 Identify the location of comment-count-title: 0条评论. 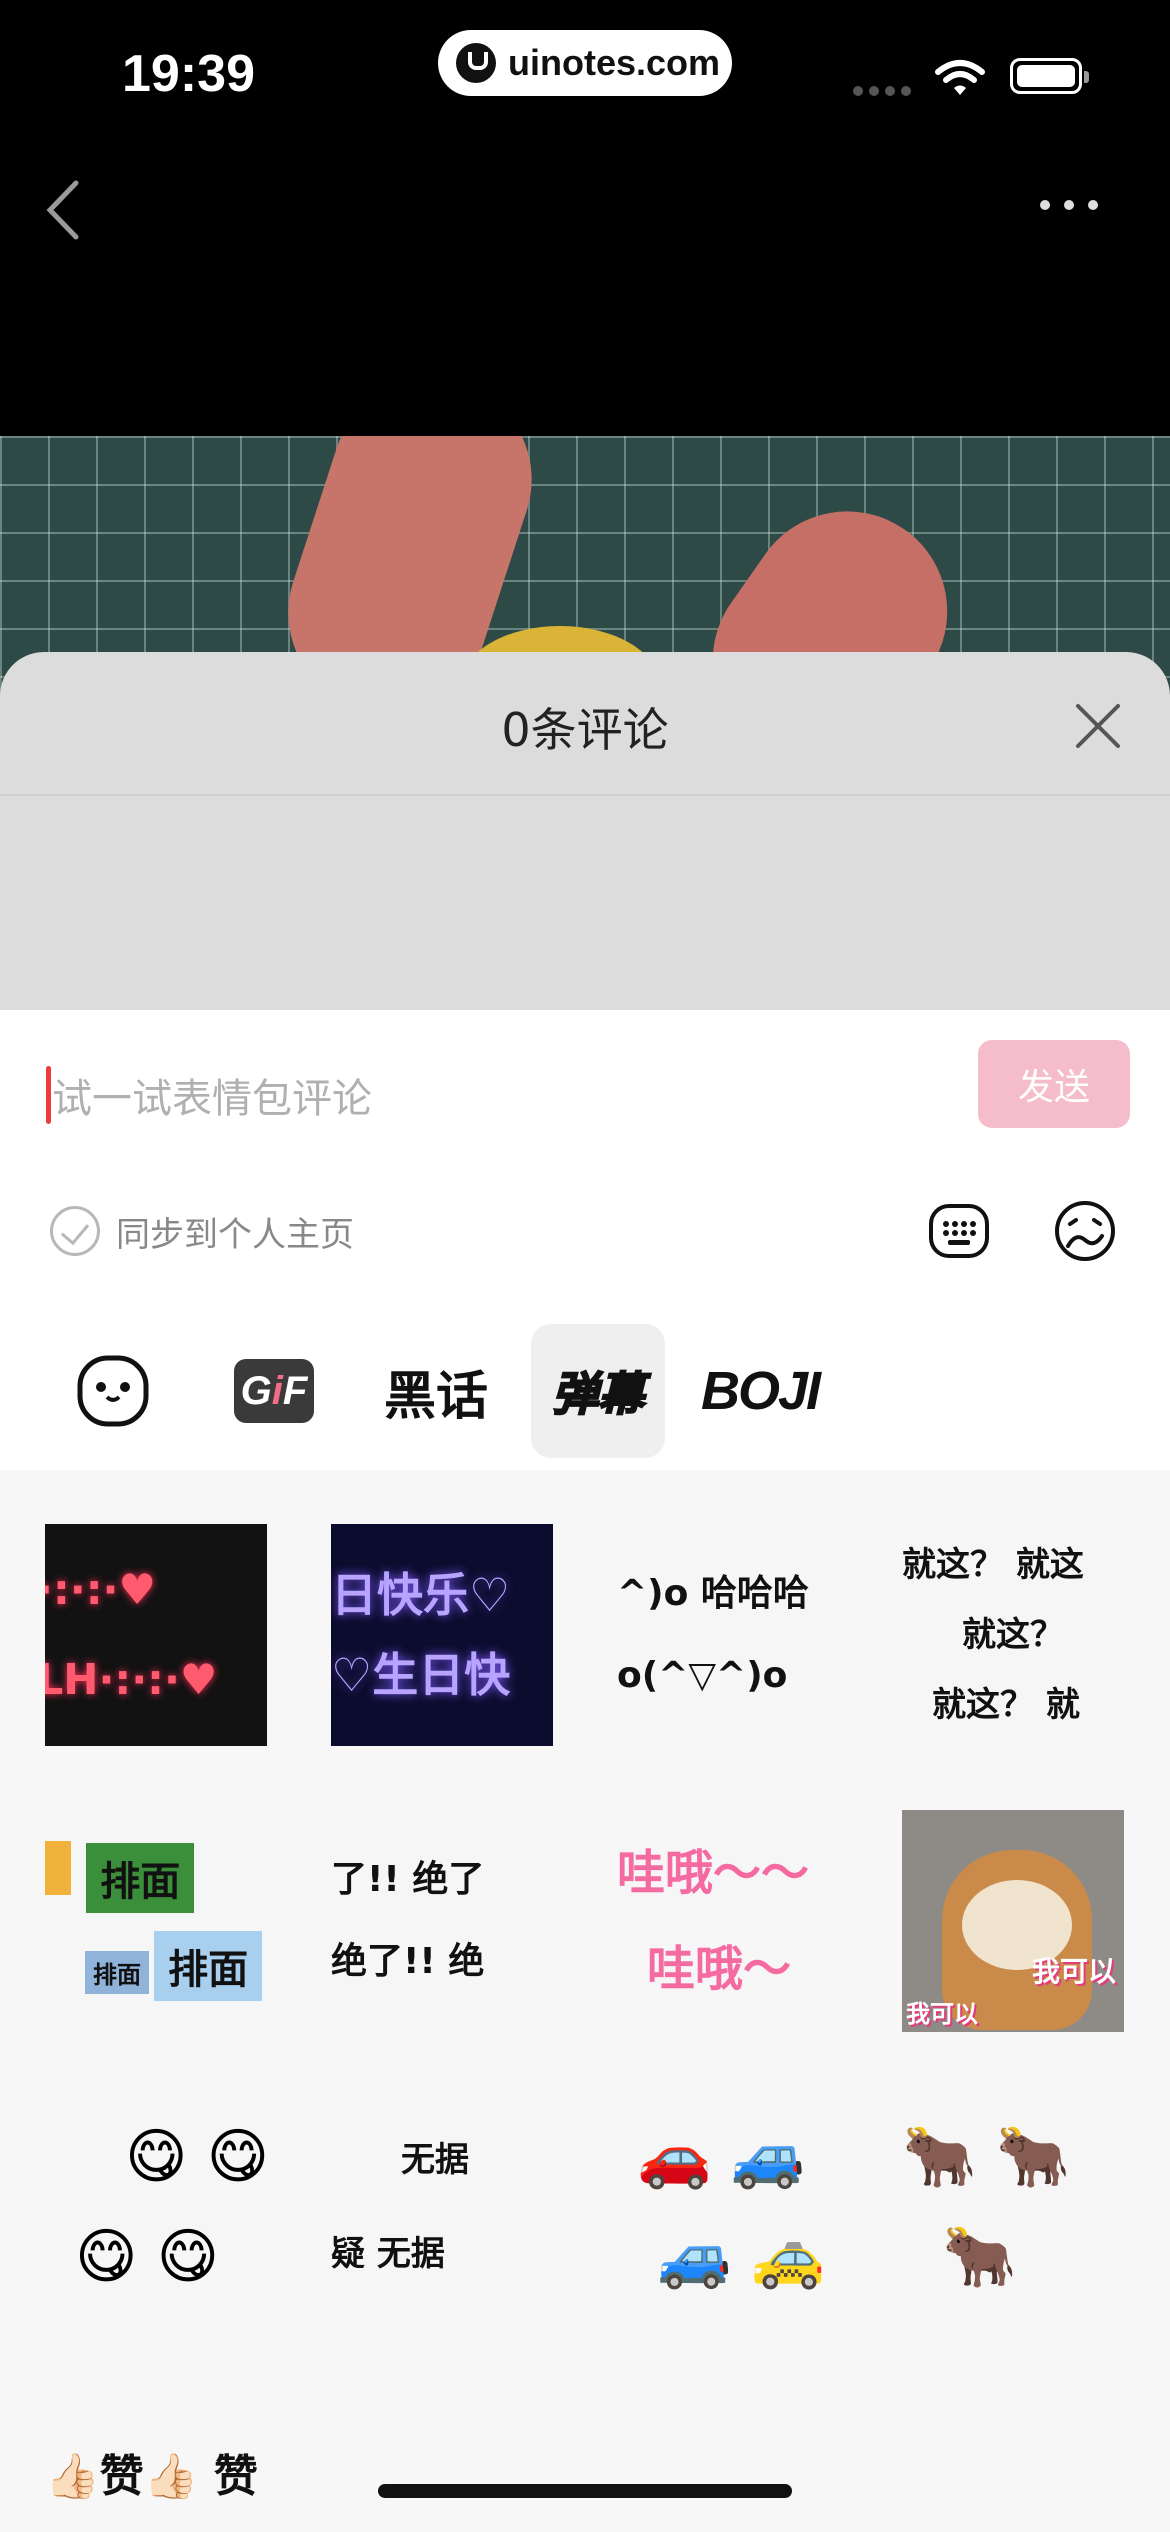
(585, 730).